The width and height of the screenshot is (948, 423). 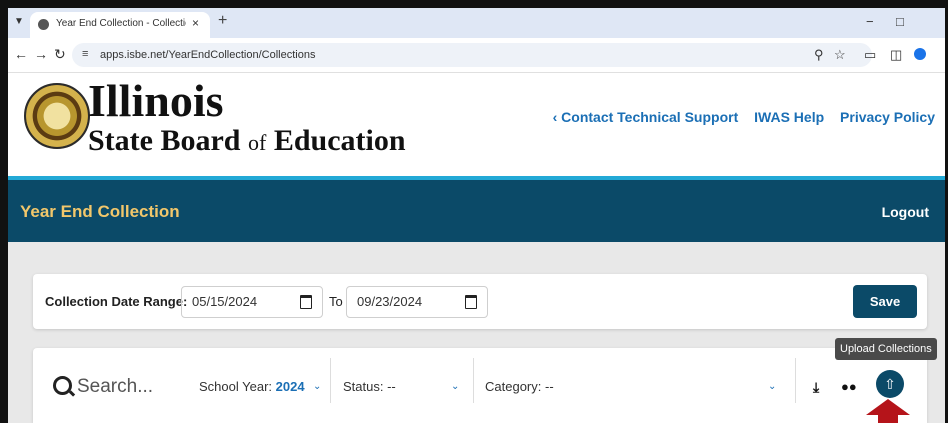 What do you see at coordinates (905, 212) in the screenshot?
I see `logout-link: Logout` at bounding box center [905, 212].